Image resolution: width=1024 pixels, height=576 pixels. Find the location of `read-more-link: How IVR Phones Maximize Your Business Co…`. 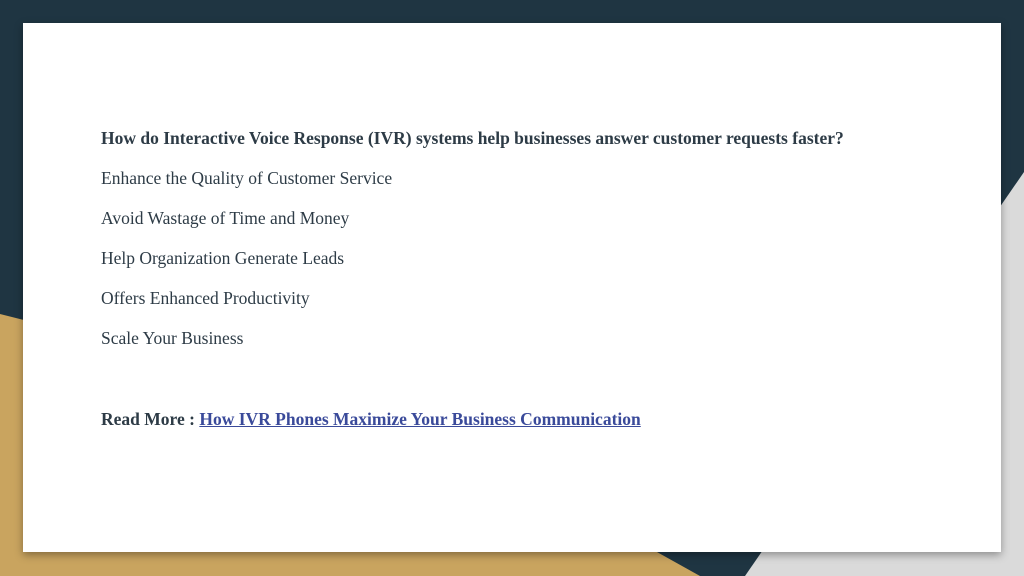

read-more-link: How IVR Phones Maximize Your Business Co… is located at coordinates (419, 419).